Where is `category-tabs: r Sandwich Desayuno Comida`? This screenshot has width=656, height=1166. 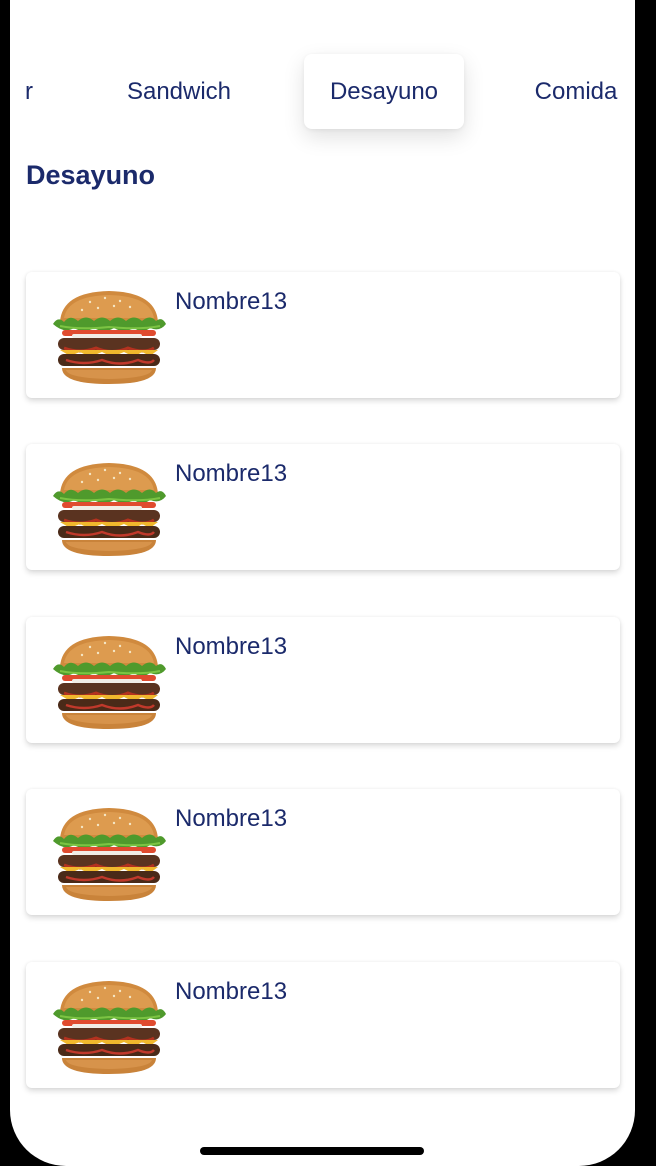
category-tabs: r Sandwich Desayuno Comida is located at coordinates (322, 92).